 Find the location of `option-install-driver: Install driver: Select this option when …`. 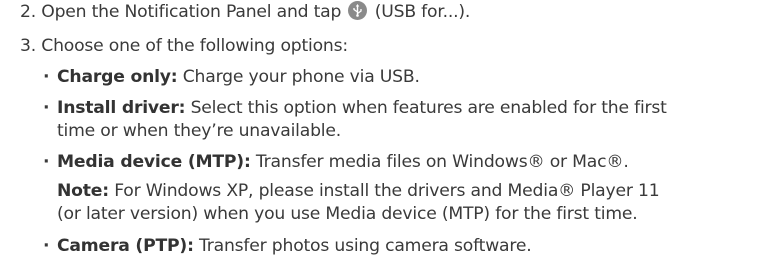

option-install-driver: Install driver: Select this option when … is located at coordinates (362, 108).